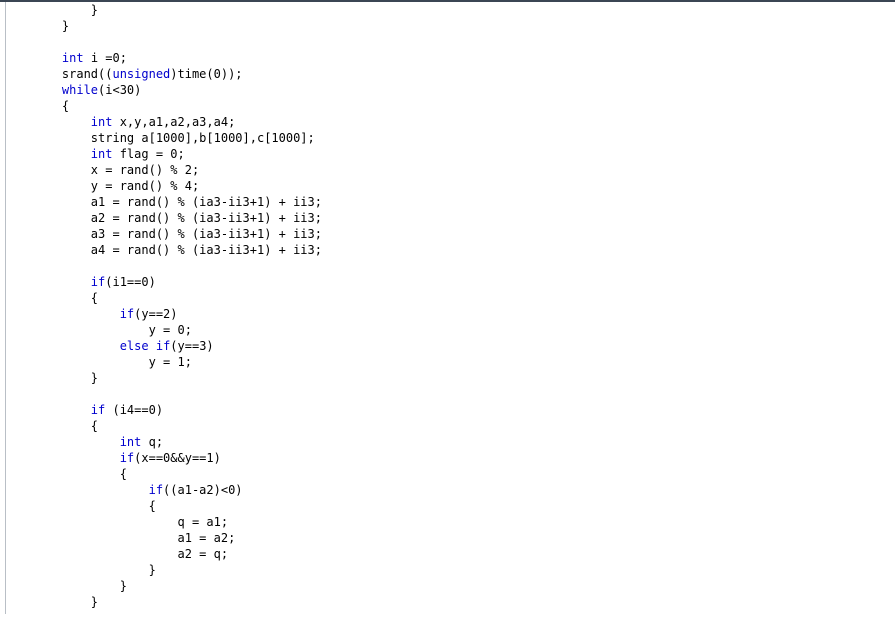  Describe the element at coordinates (101, 90) in the screenshot. I see `code-line: while(i<30)` at that location.